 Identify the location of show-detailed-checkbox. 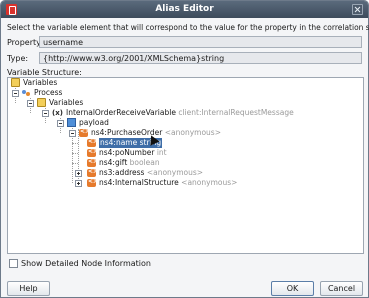
(13, 263).